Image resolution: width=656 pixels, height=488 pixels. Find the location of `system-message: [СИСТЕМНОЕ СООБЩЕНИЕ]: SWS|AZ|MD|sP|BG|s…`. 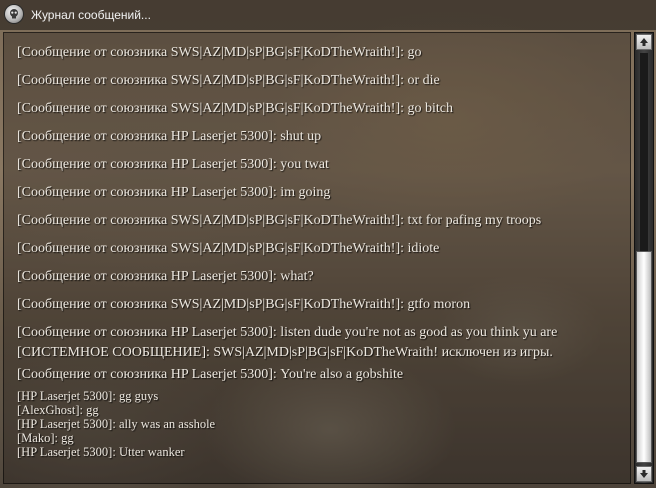

system-message: [СИСТЕМНОЕ СООБЩЕНИЕ]: SWS|AZ|MD|sP|BG|s… is located at coordinates (285, 352).